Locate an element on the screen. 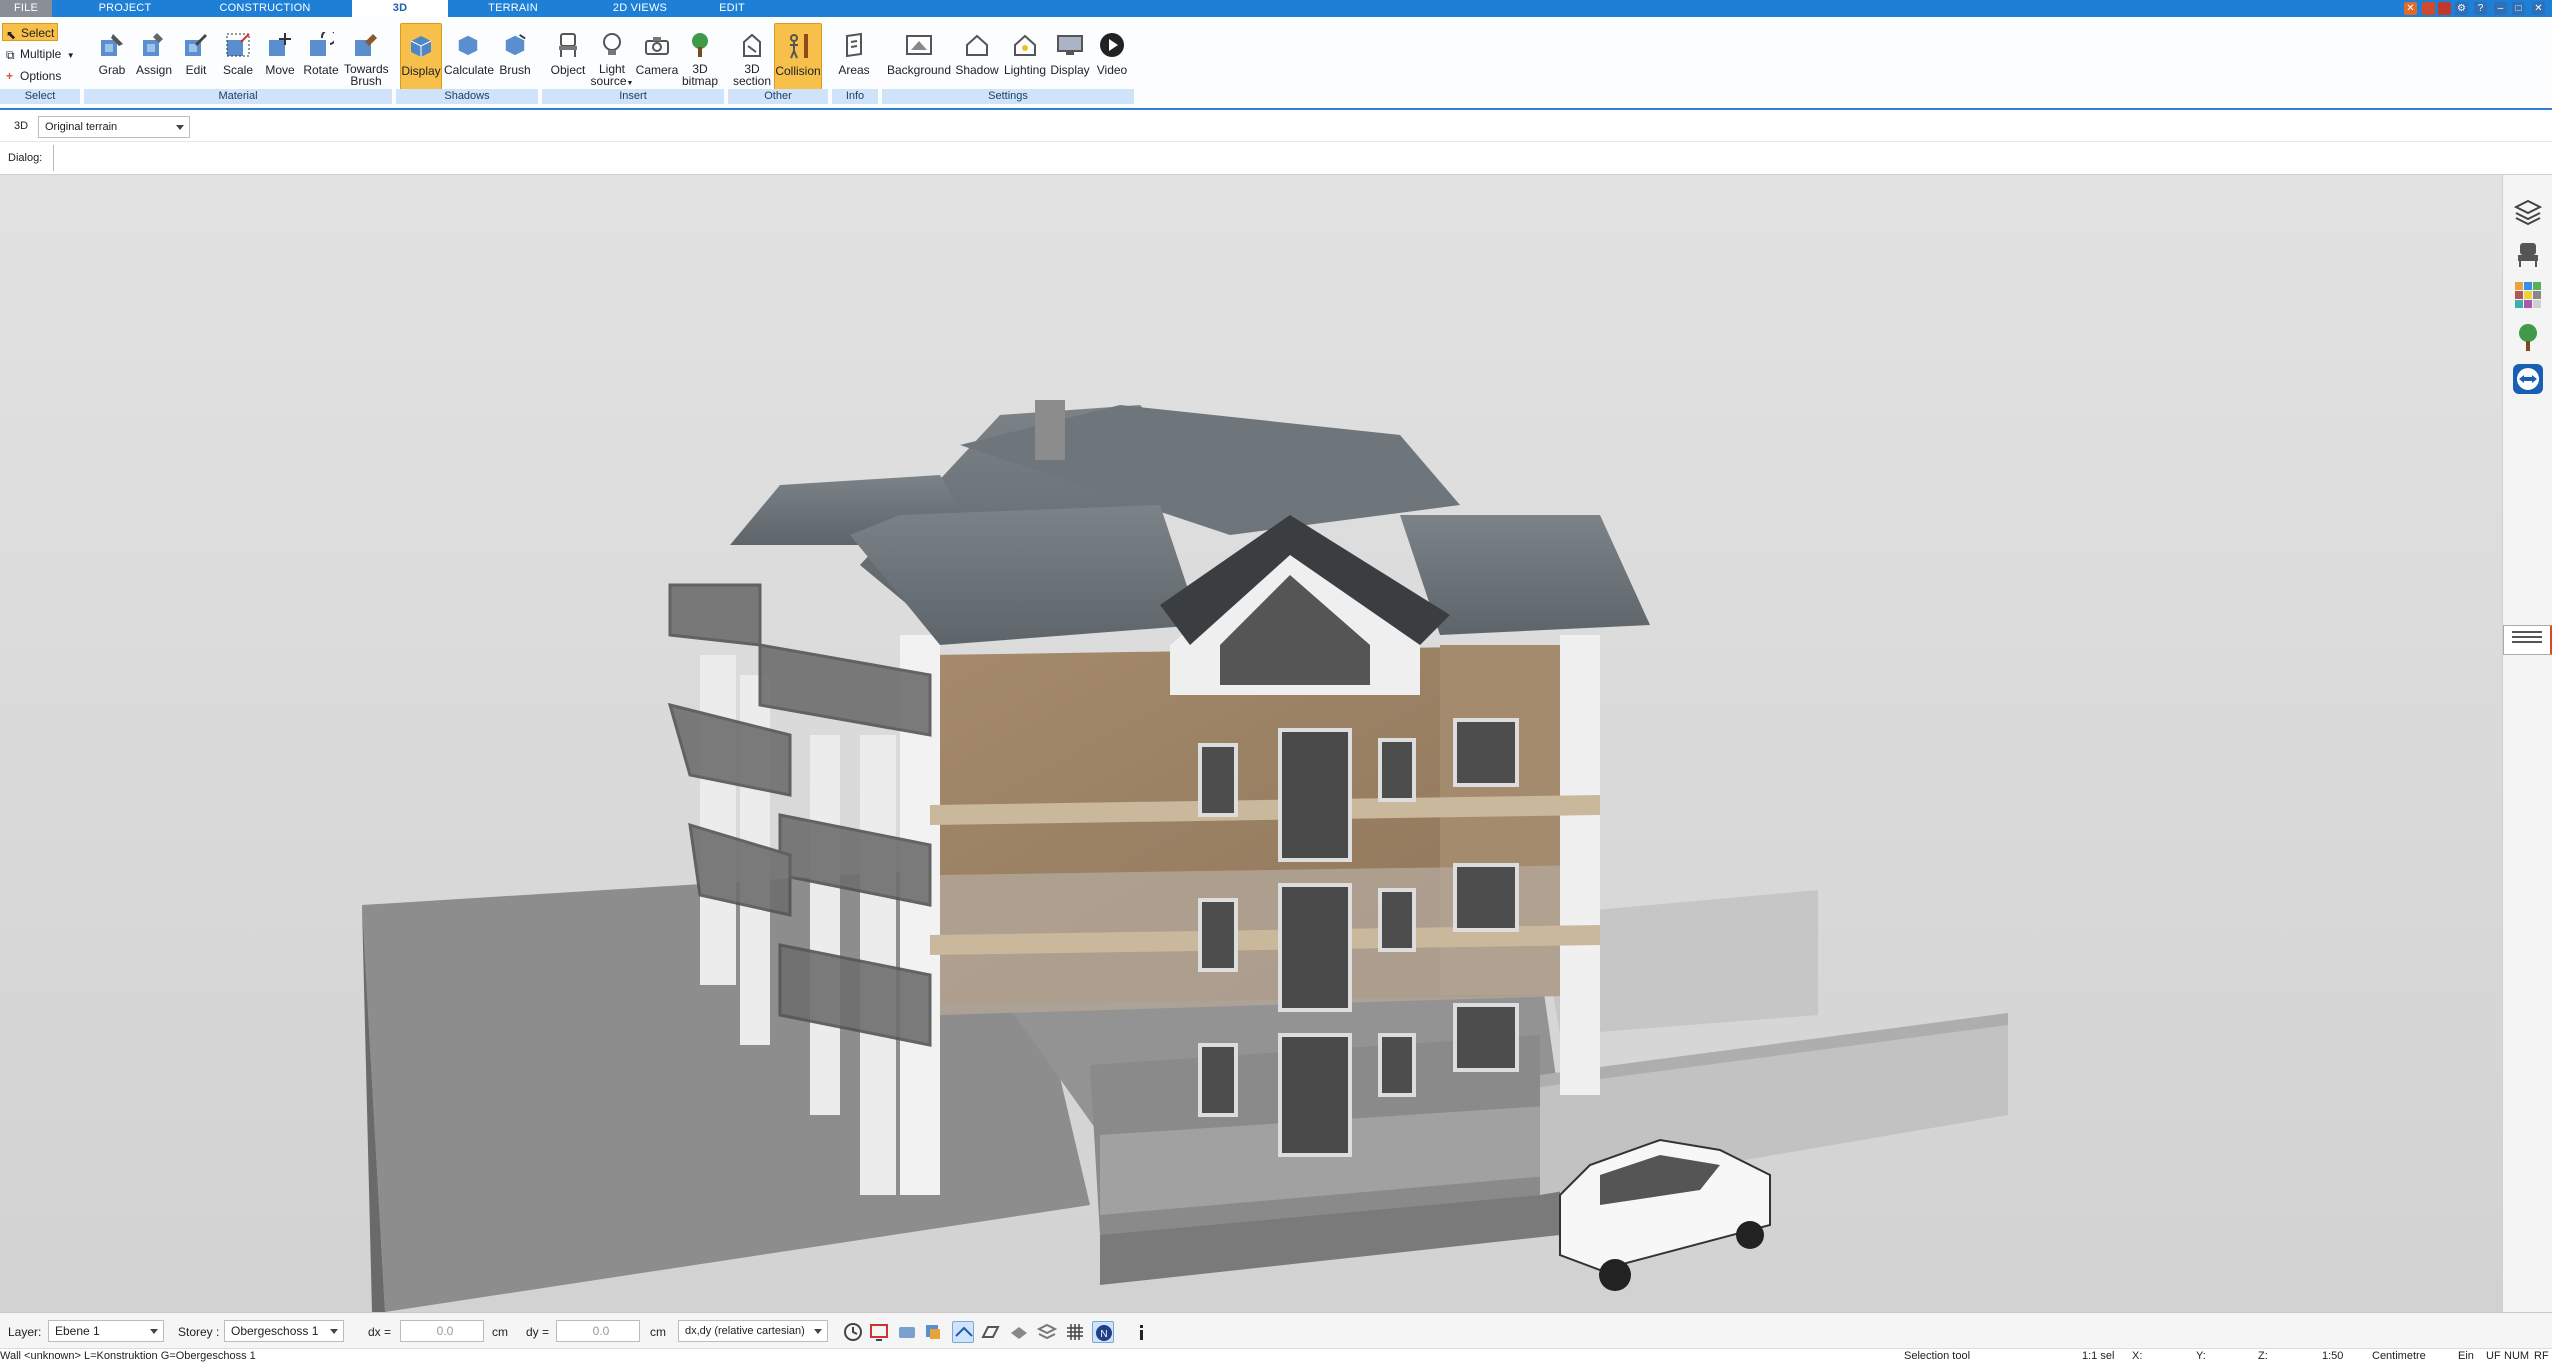  brush-icon is located at coordinates (366, 45).